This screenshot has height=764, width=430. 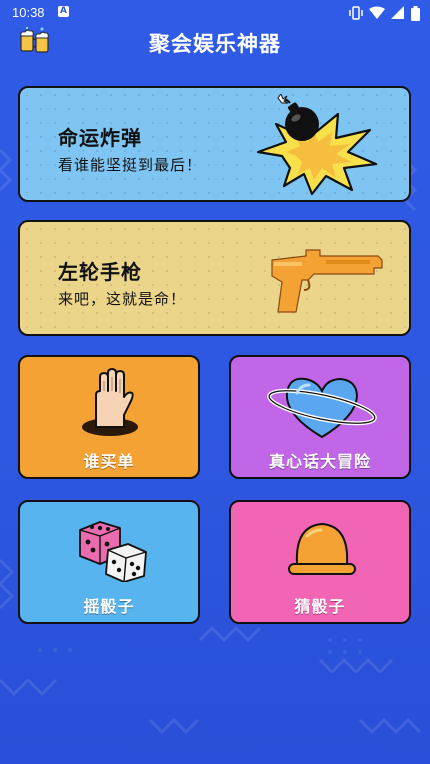 I want to click on truth-or-dare-game-card: 真心话大冒险, so click(x=320, y=417).